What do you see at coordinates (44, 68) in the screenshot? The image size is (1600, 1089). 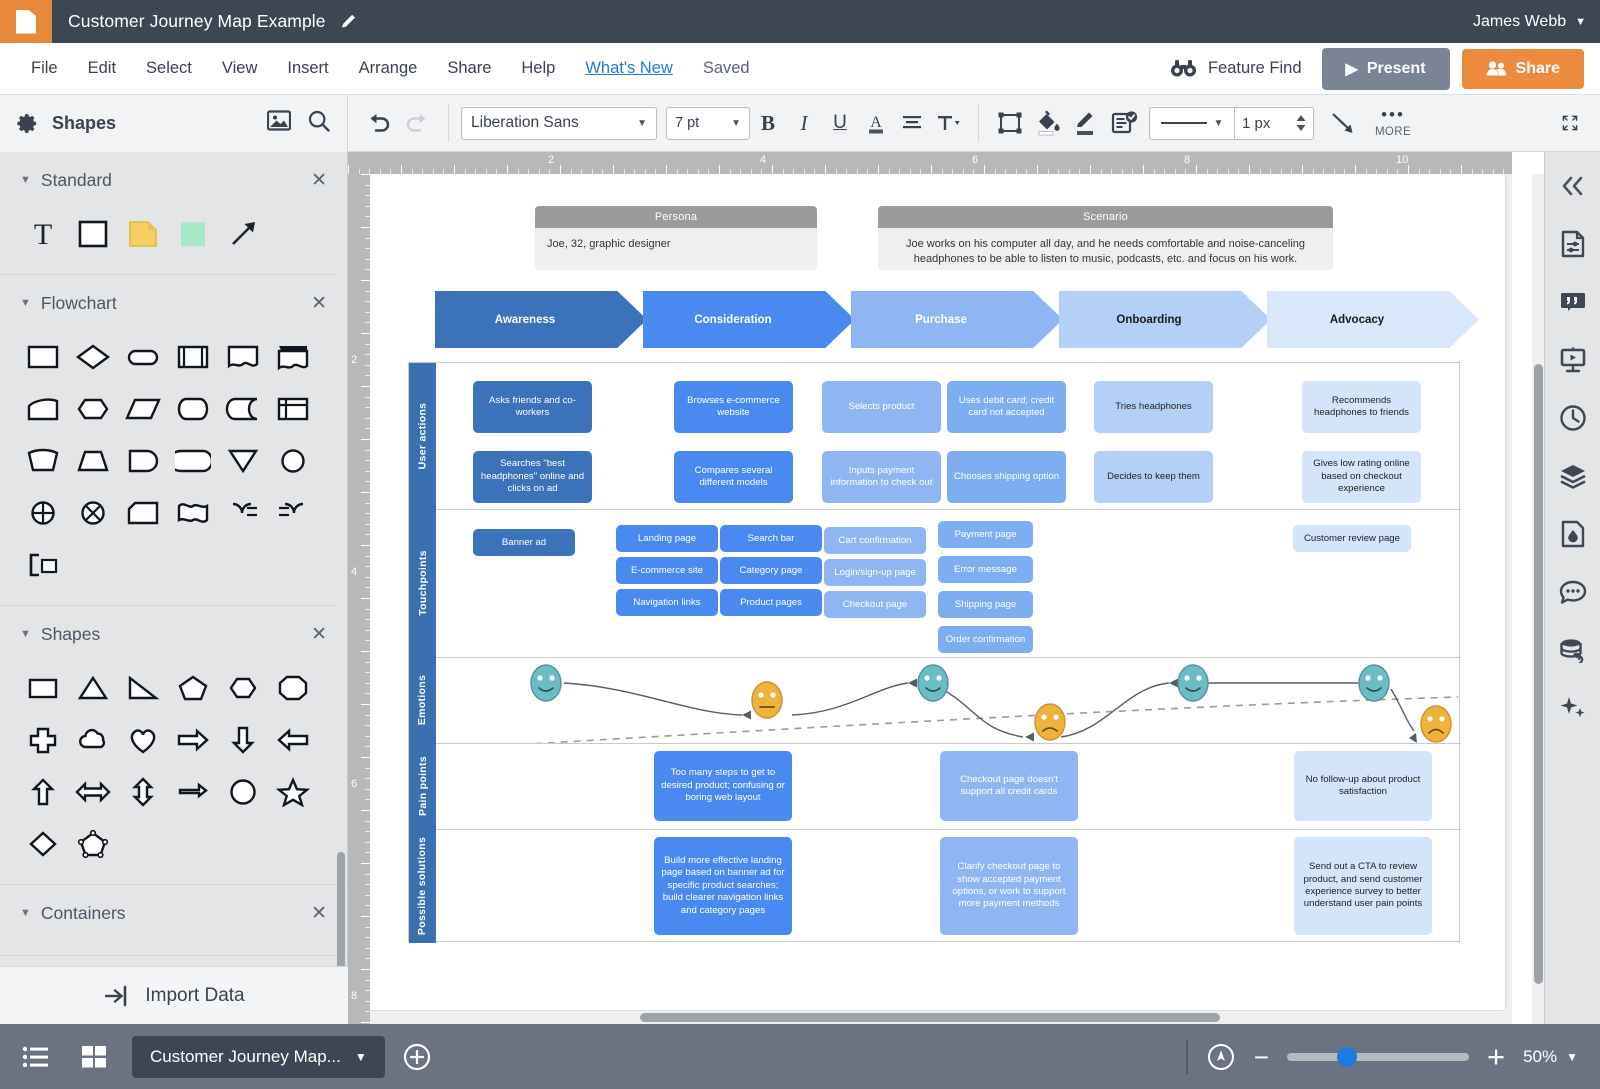 I see `menu-item-file: File` at bounding box center [44, 68].